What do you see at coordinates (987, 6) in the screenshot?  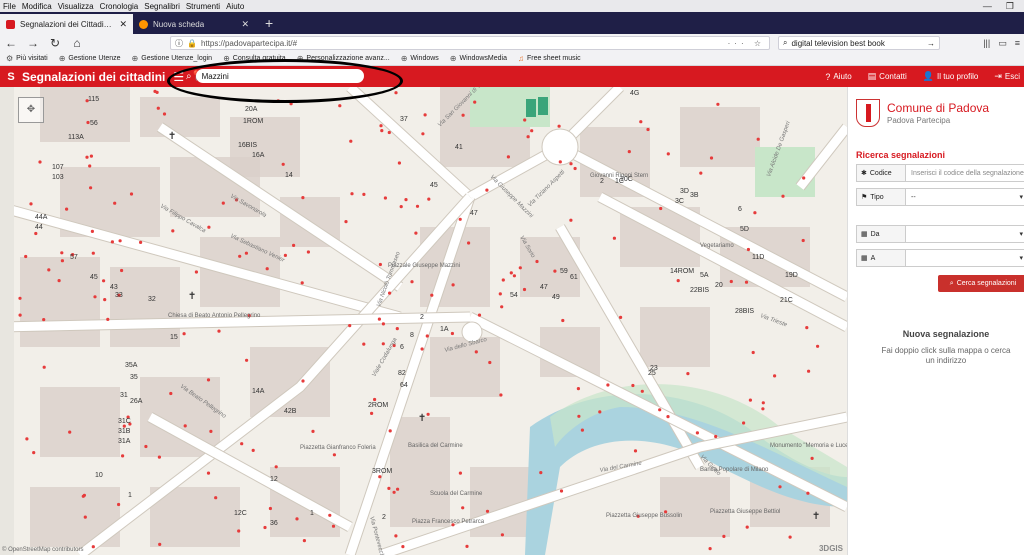 I see `minimize-icon: —` at bounding box center [987, 6].